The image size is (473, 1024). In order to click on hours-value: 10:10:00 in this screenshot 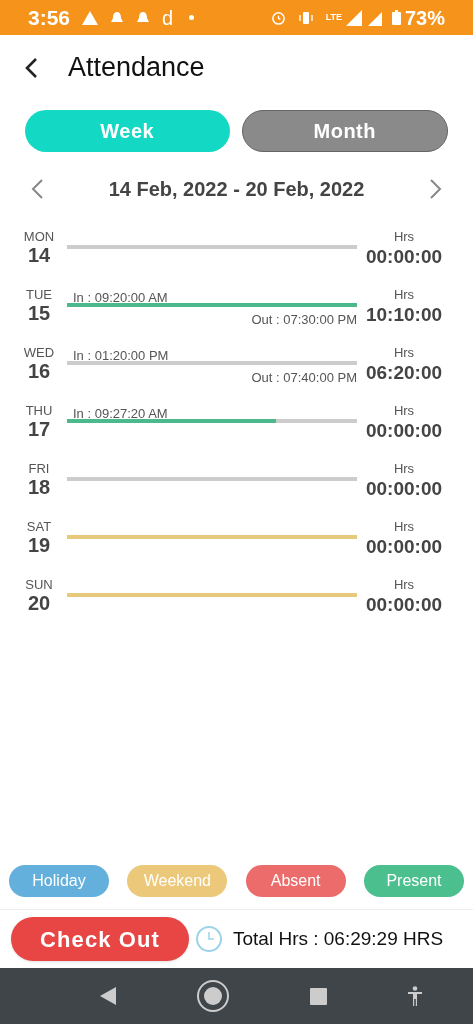, I will do `click(404, 314)`.